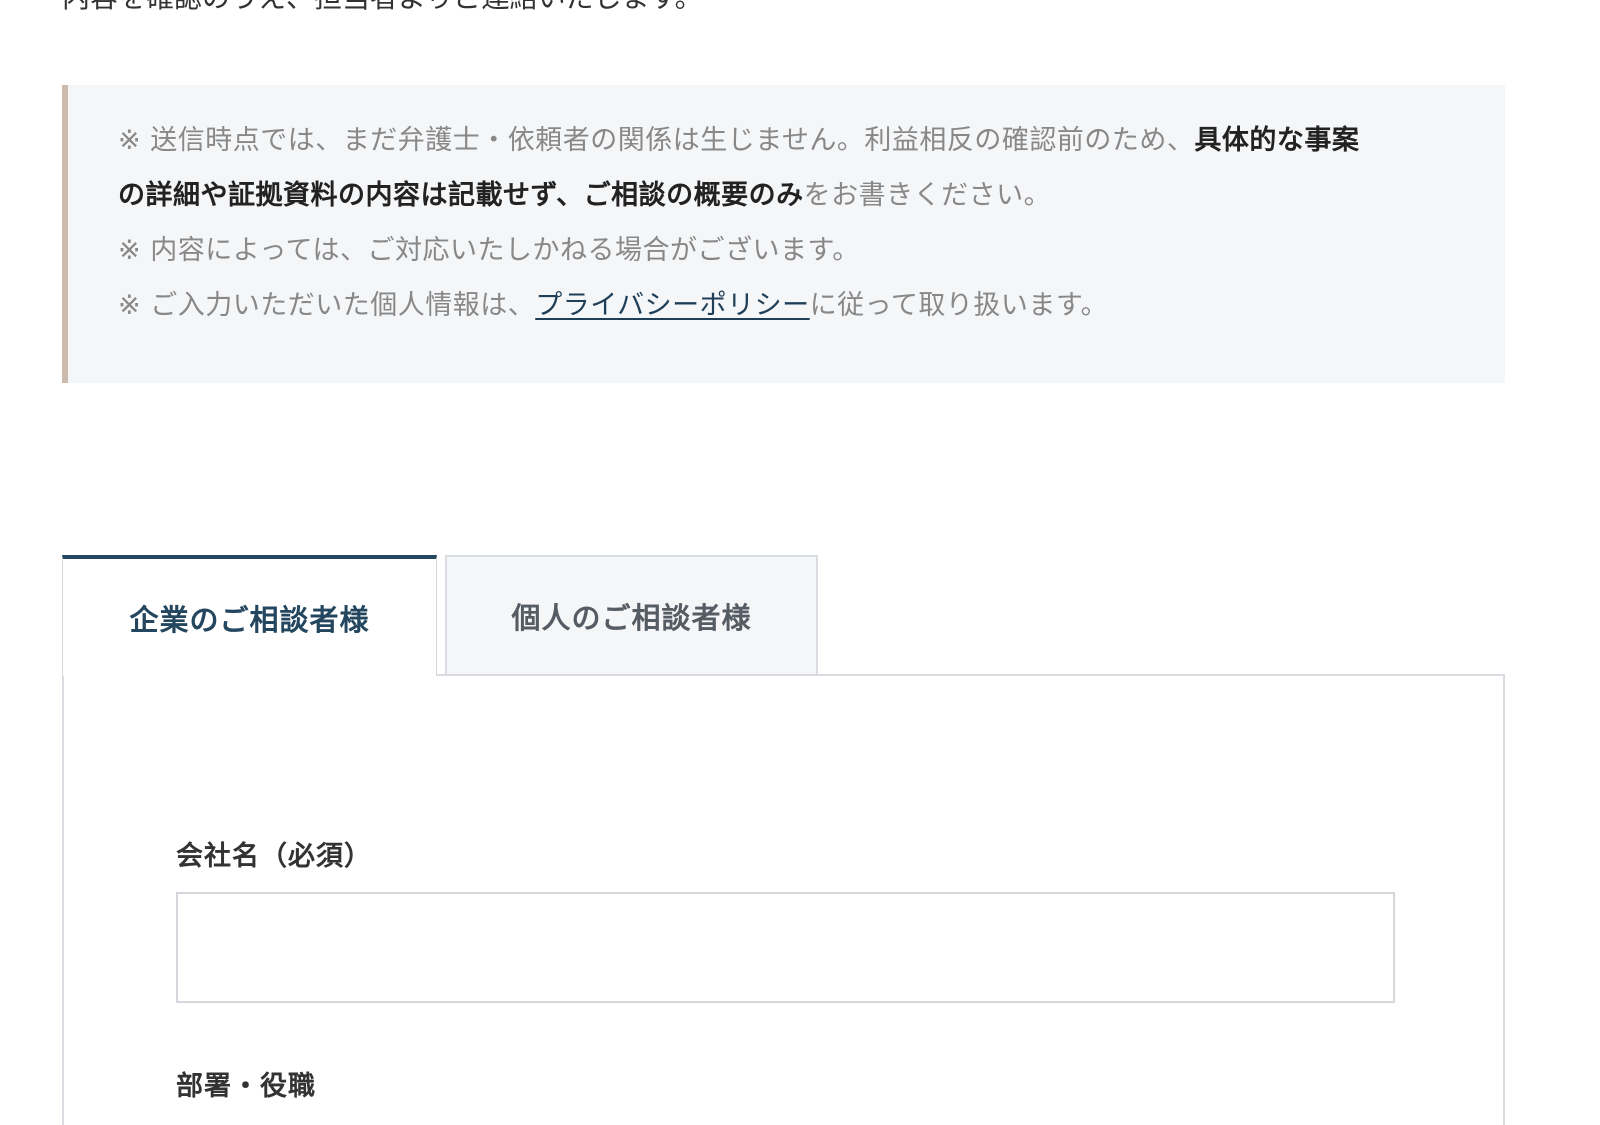 The height and width of the screenshot is (1125, 1600). Describe the element at coordinates (959, 305) in the screenshot. I see `notice-line-4-suffix: に従って取り扱います。` at that location.